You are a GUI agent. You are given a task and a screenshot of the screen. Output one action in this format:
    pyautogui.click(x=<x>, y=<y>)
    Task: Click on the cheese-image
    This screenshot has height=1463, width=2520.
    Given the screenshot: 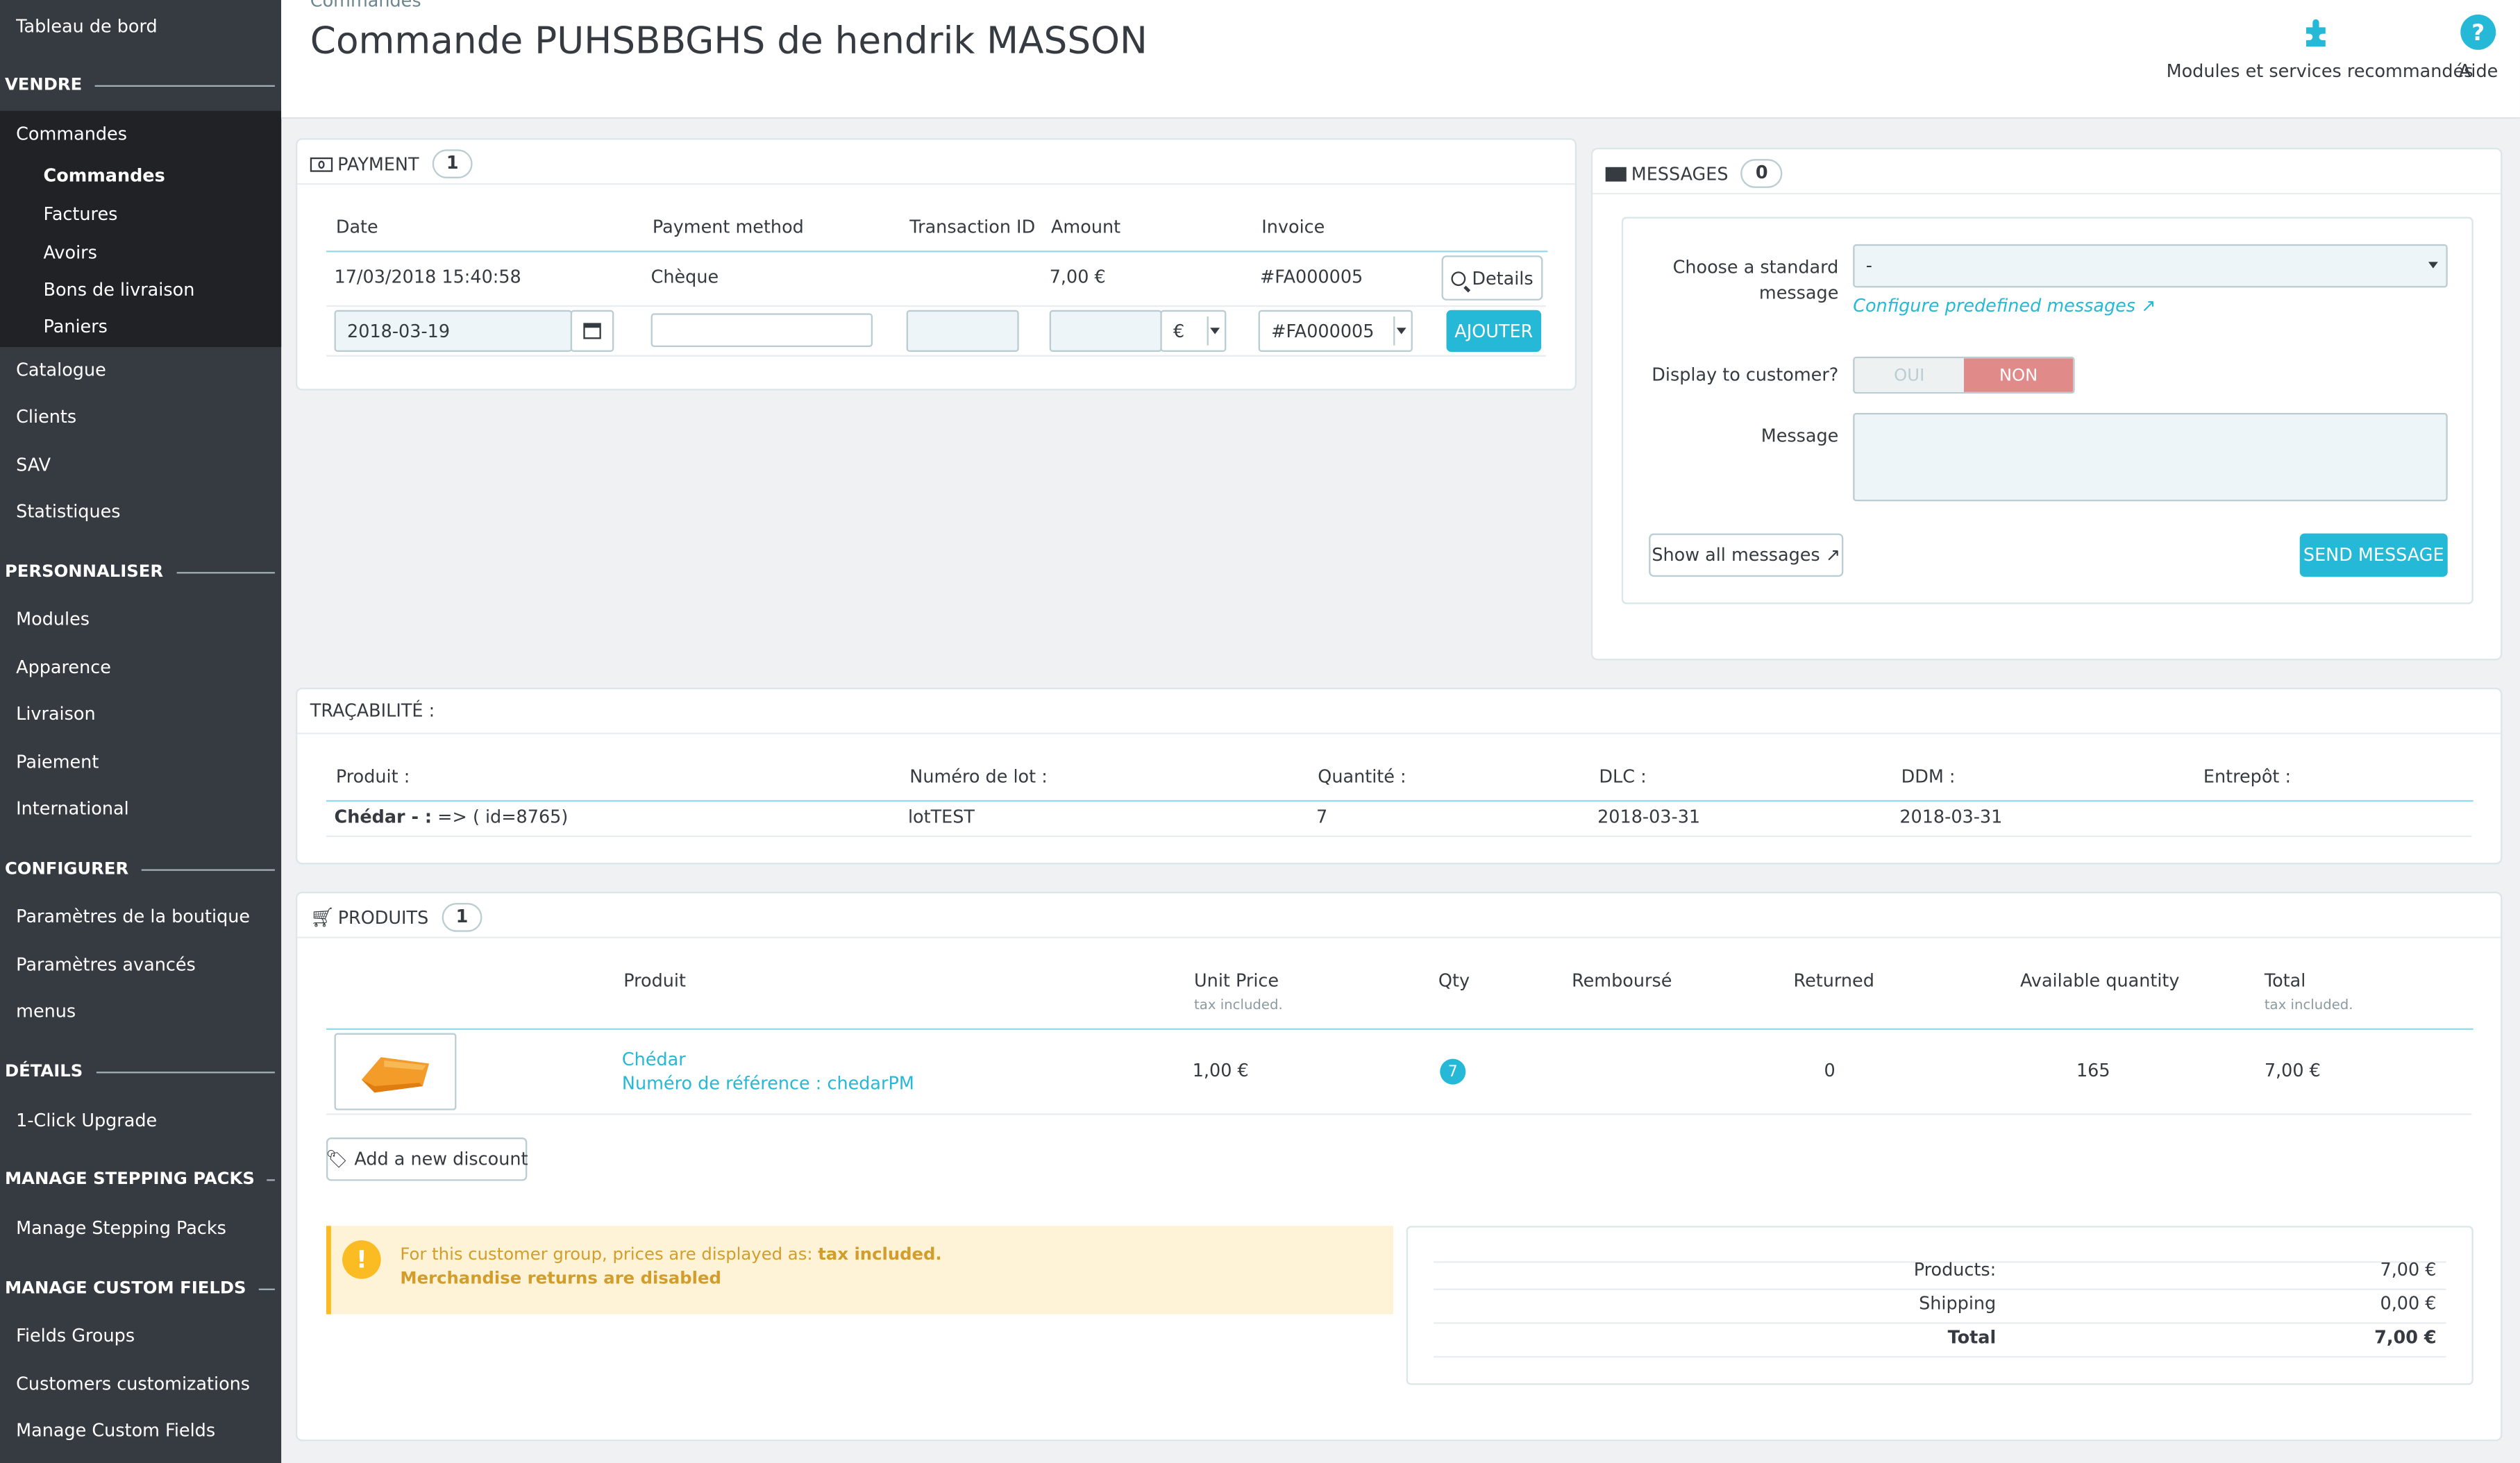 What is the action you would take?
    pyautogui.click(x=396, y=1075)
    